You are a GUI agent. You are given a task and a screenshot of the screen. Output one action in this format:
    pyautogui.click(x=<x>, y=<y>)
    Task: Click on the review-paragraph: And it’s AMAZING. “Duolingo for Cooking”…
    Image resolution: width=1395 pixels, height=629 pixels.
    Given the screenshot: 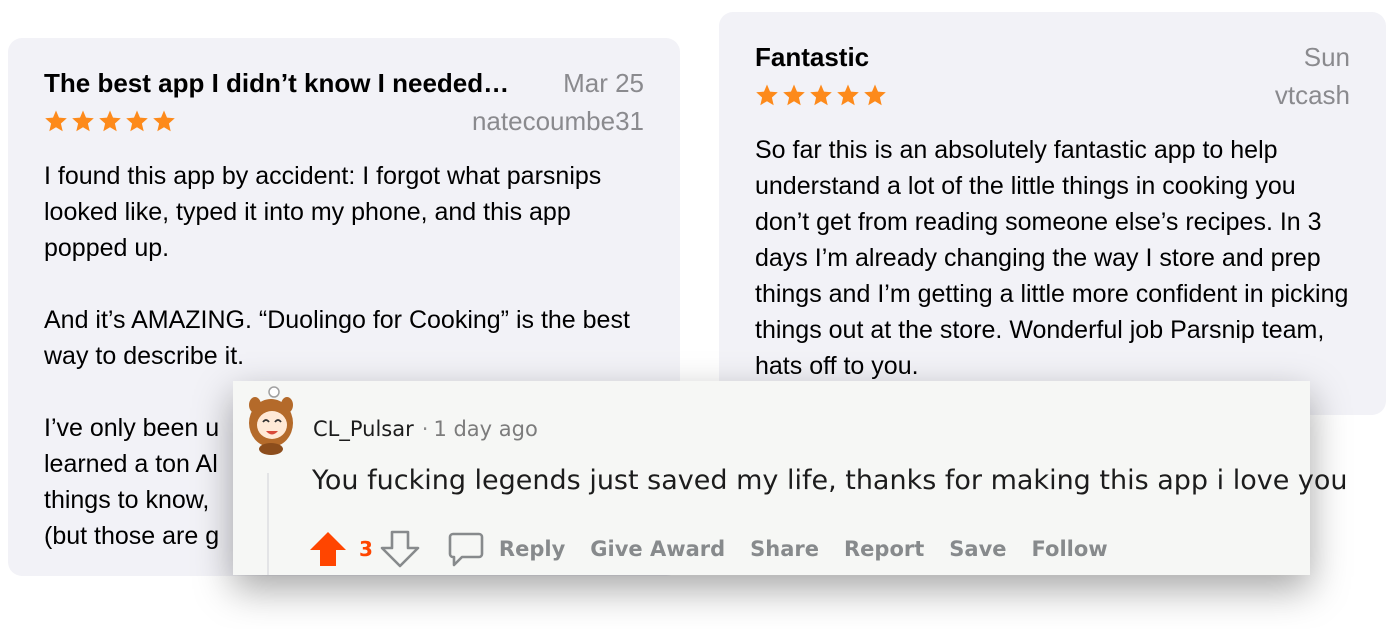 What is the action you would take?
    pyautogui.click(x=337, y=338)
    